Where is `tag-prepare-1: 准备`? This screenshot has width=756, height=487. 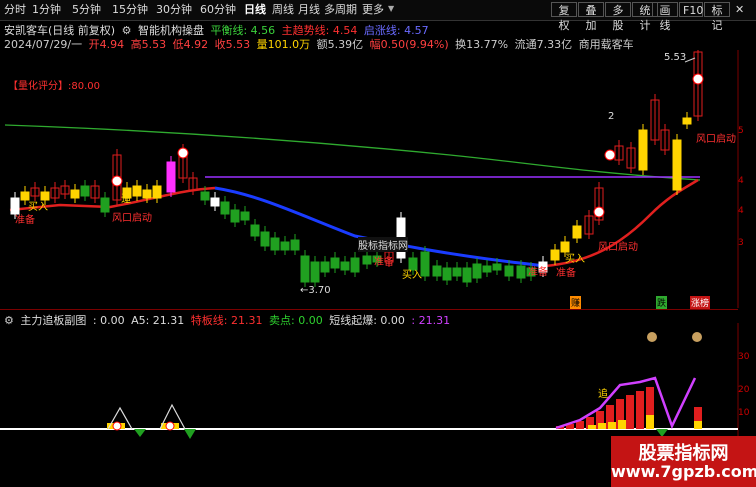
tag-prepare-1: 准备 is located at coordinates (25, 220).